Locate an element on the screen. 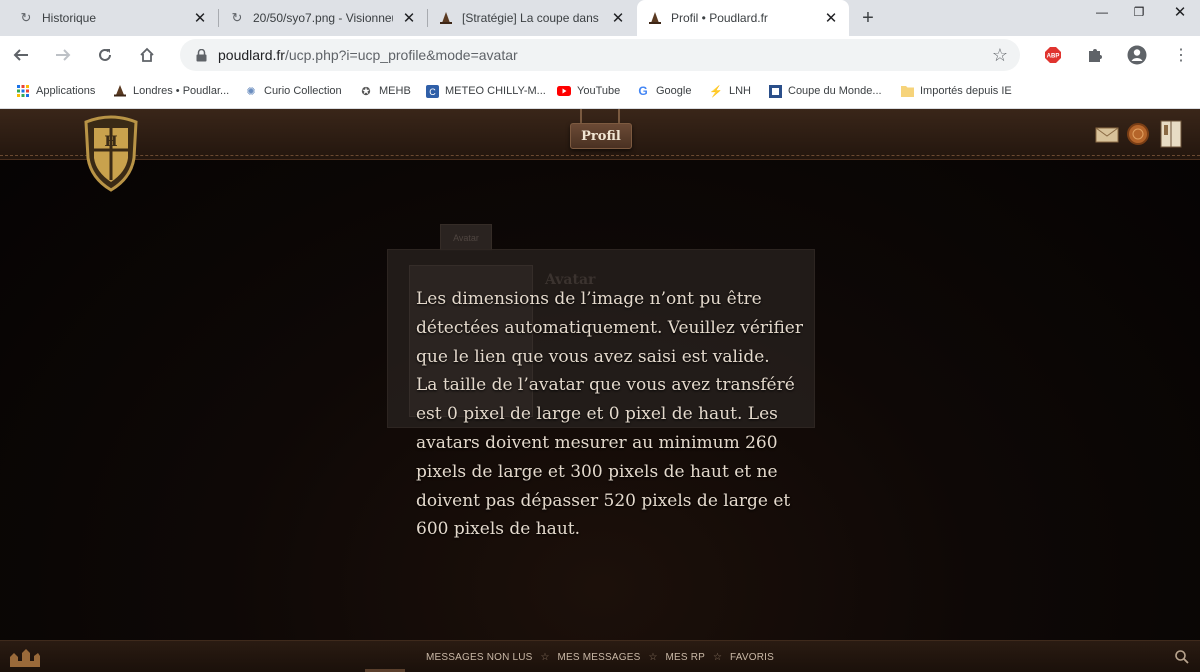 The width and height of the screenshot is (1200, 672). bookmark-label: YouTube is located at coordinates (599, 91).